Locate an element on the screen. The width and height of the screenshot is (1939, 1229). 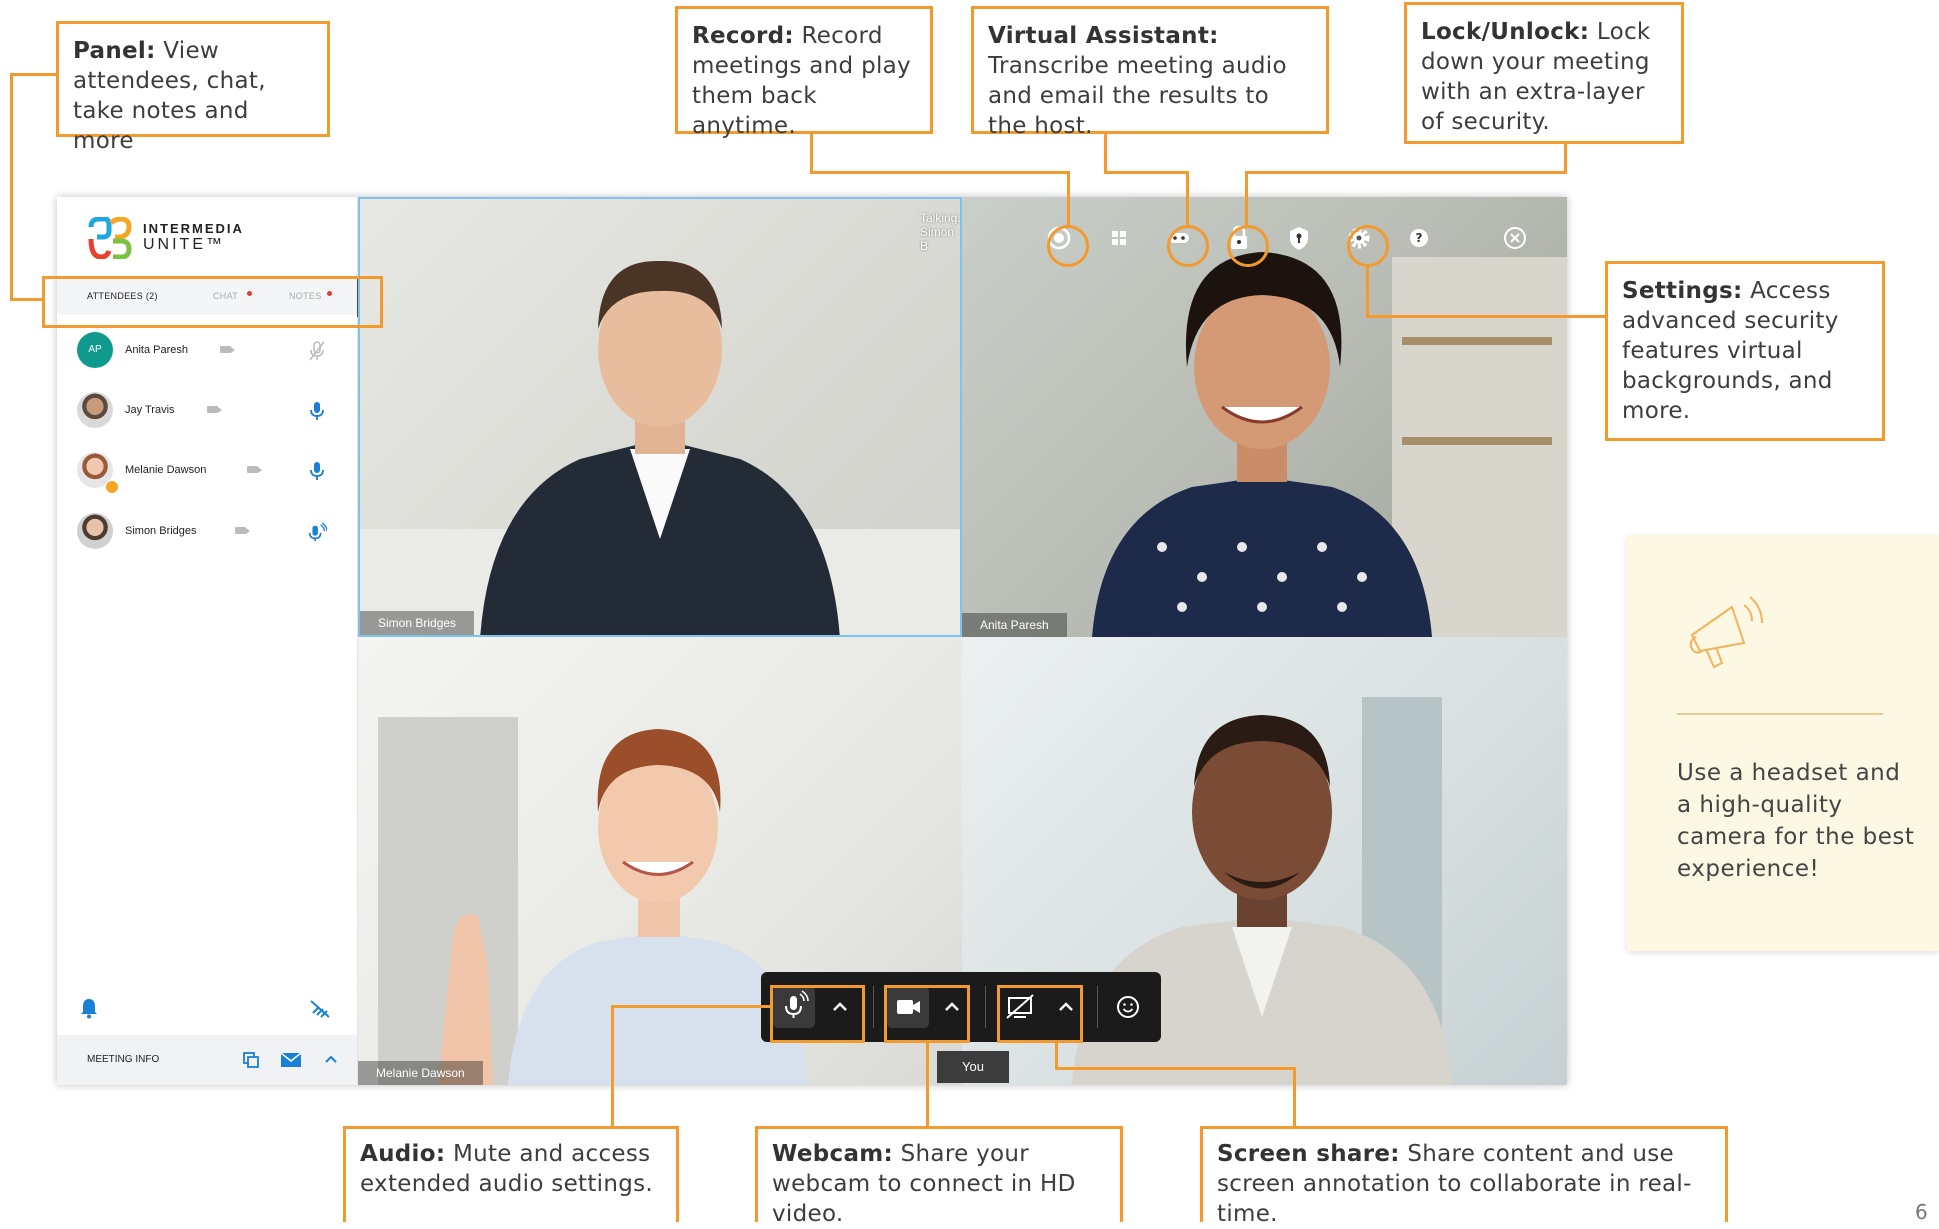
panel-tabs-highlight is located at coordinates (212, 302).